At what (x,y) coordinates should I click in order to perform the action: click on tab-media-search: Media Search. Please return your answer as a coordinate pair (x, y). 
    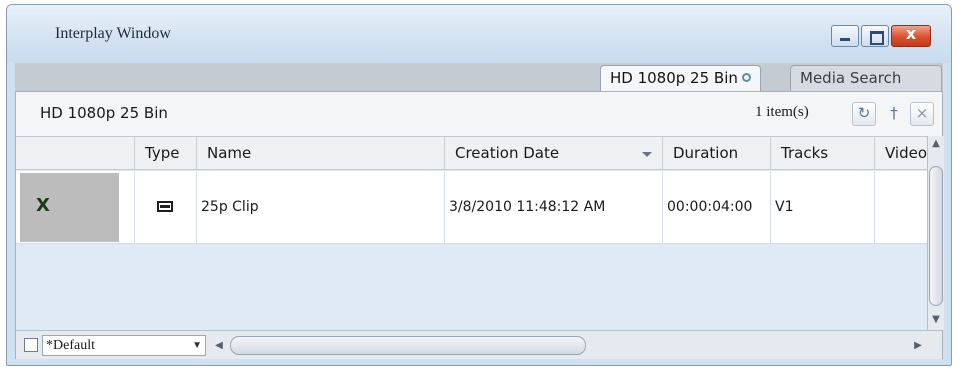
    Looking at the image, I should click on (866, 78).